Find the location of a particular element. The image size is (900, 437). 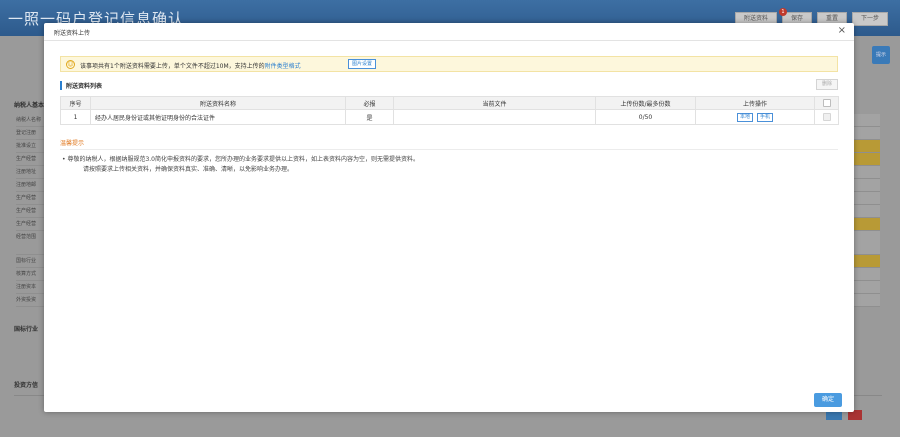

dialog-title: 附送资料上传 is located at coordinates (72, 33).